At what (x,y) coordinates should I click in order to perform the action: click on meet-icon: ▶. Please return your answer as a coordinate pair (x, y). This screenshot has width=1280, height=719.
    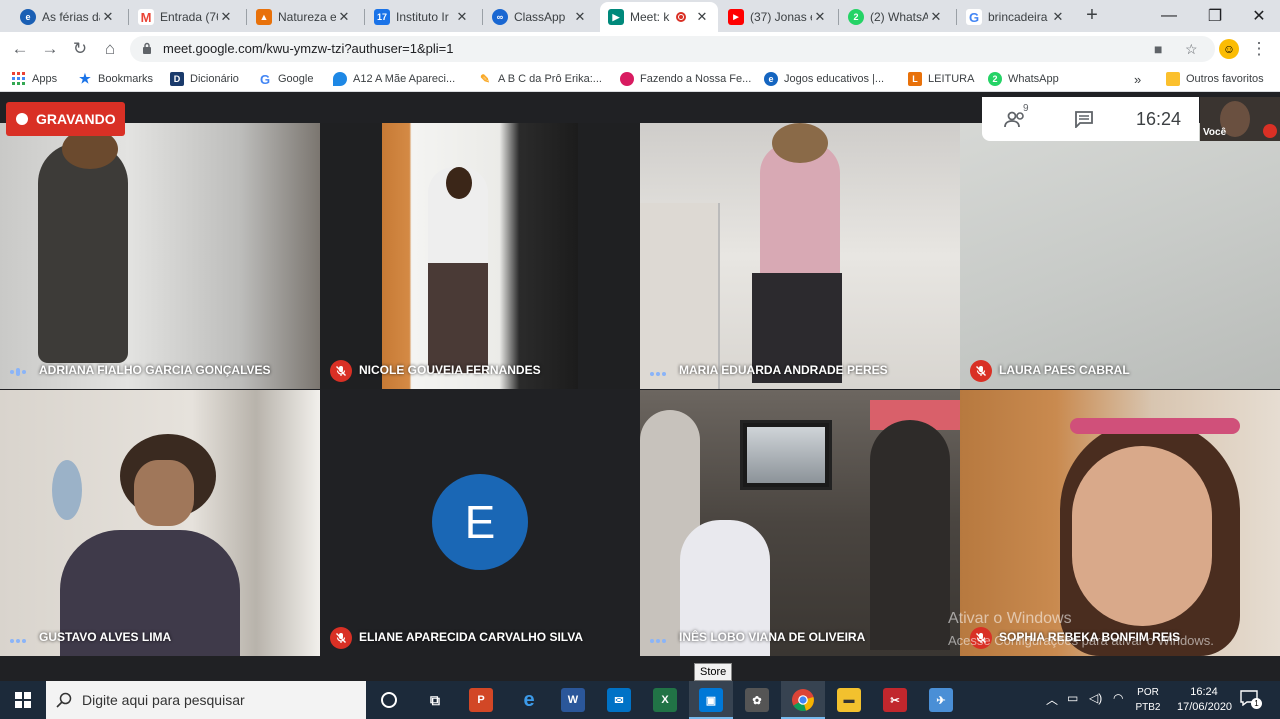
    Looking at the image, I should click on (616, 17).